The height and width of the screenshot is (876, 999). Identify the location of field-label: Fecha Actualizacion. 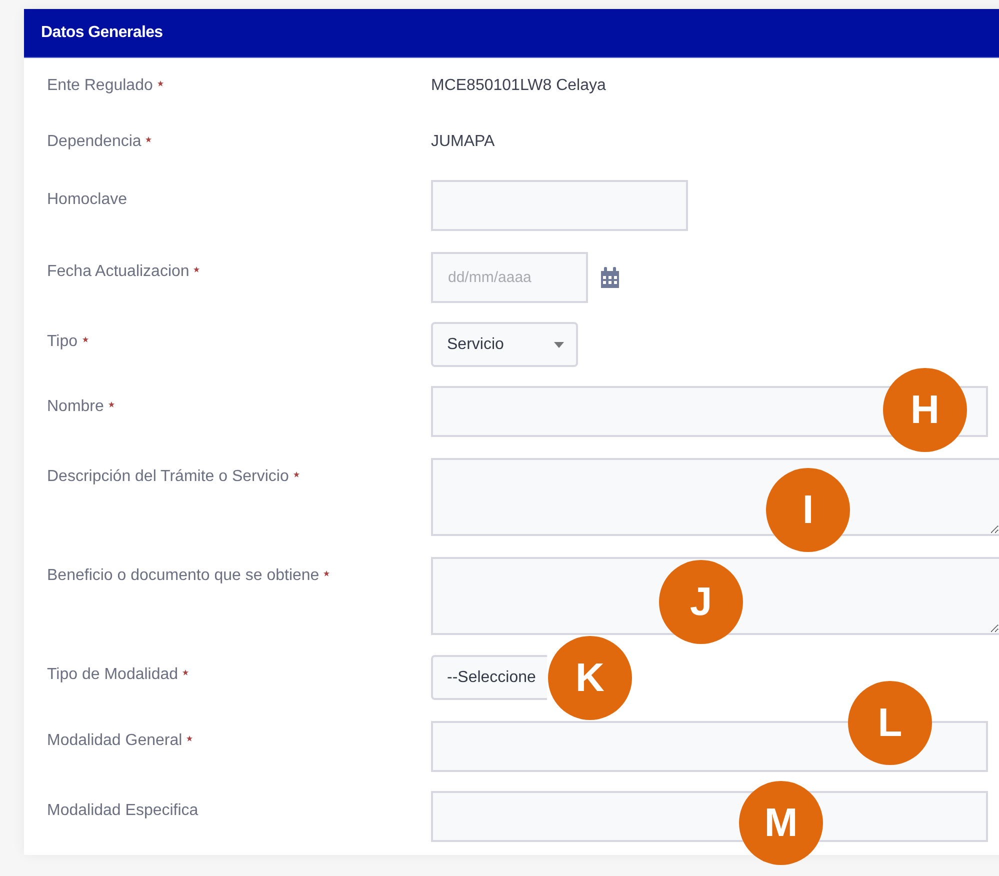
(118, 272).